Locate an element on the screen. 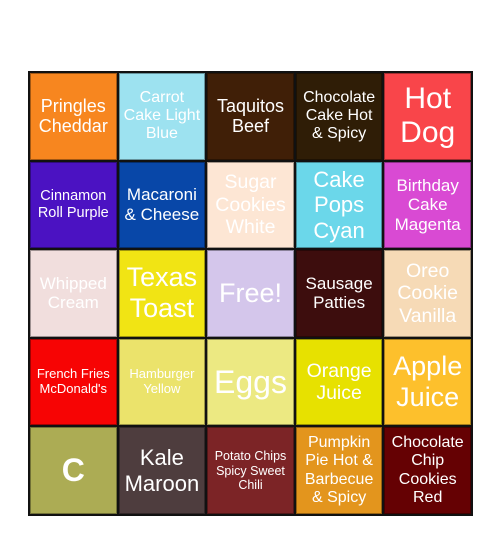 This screenshot has height=544, width=501. bingo-cell-macaroni-cheese: Macaroni & Cheese is located at coordinates (162, 205).